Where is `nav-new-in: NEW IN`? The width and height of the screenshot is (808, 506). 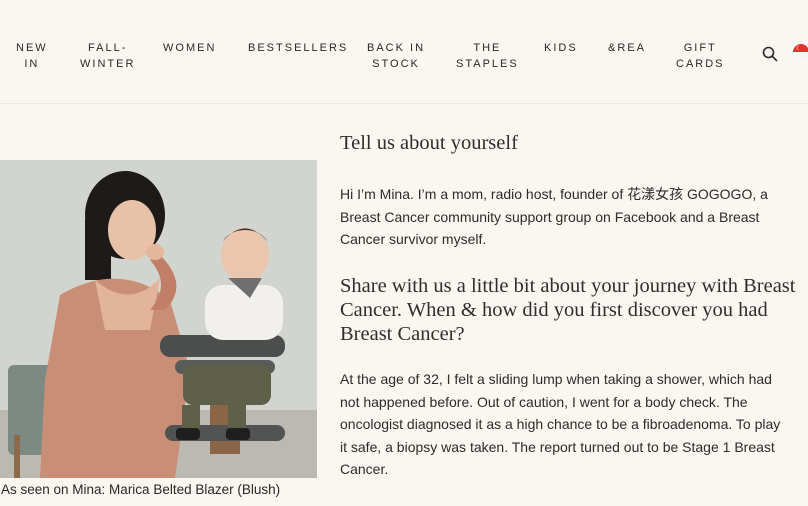
nav-new-in: NEW IN is located at coordinates (32, 56).